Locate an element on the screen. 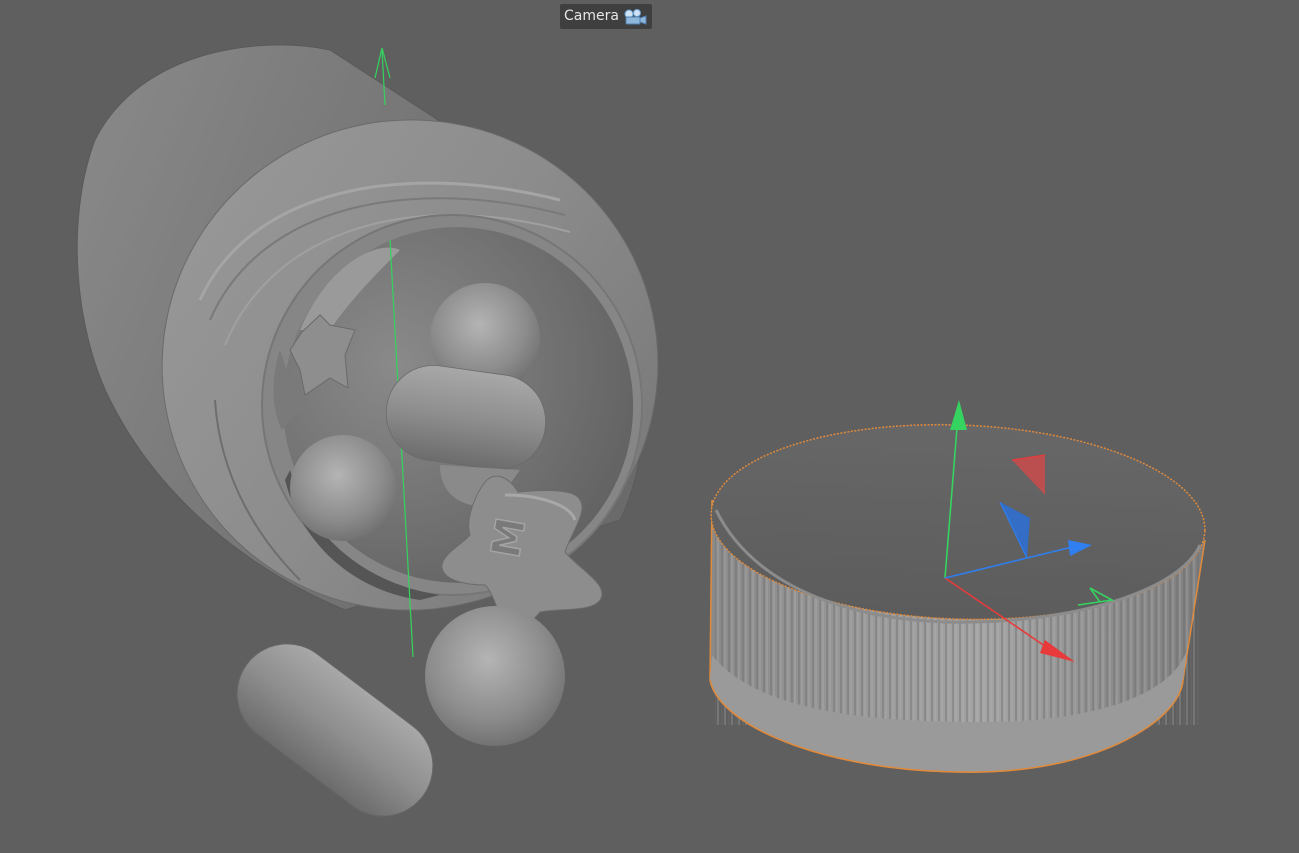 This screenshot has height=853, width=1299. camera-label: Camera is located at coordinates (606, 16).